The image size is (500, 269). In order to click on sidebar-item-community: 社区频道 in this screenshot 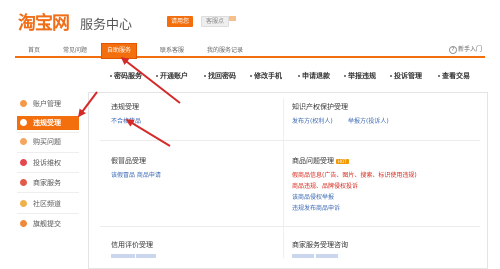, I will do `click(48, 204)`.